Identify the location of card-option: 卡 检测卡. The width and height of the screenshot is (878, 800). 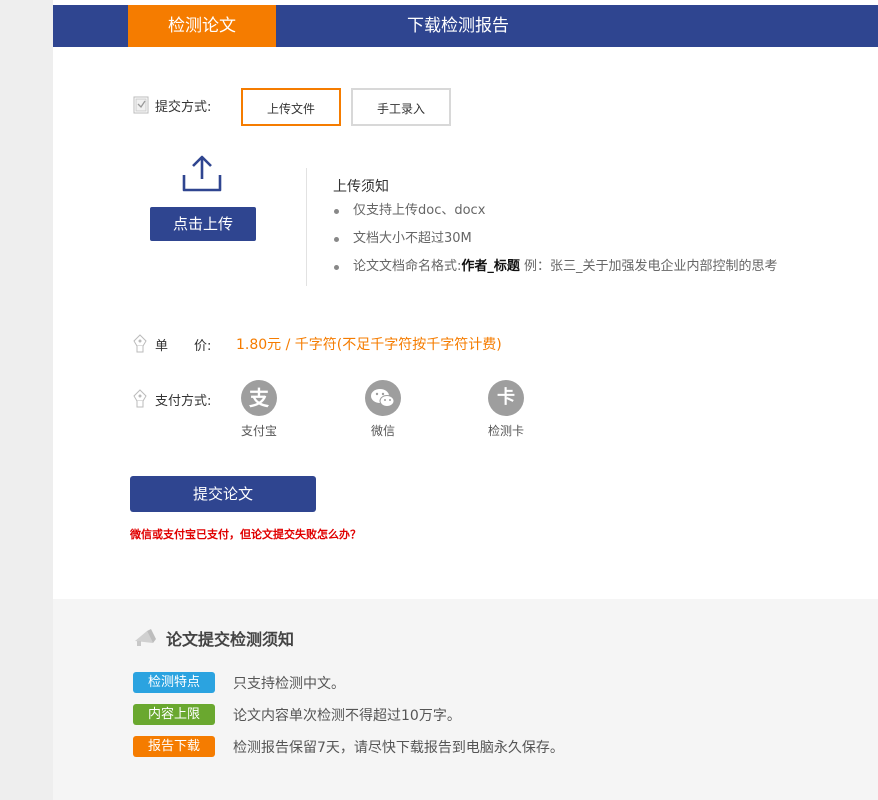
(506, 409).